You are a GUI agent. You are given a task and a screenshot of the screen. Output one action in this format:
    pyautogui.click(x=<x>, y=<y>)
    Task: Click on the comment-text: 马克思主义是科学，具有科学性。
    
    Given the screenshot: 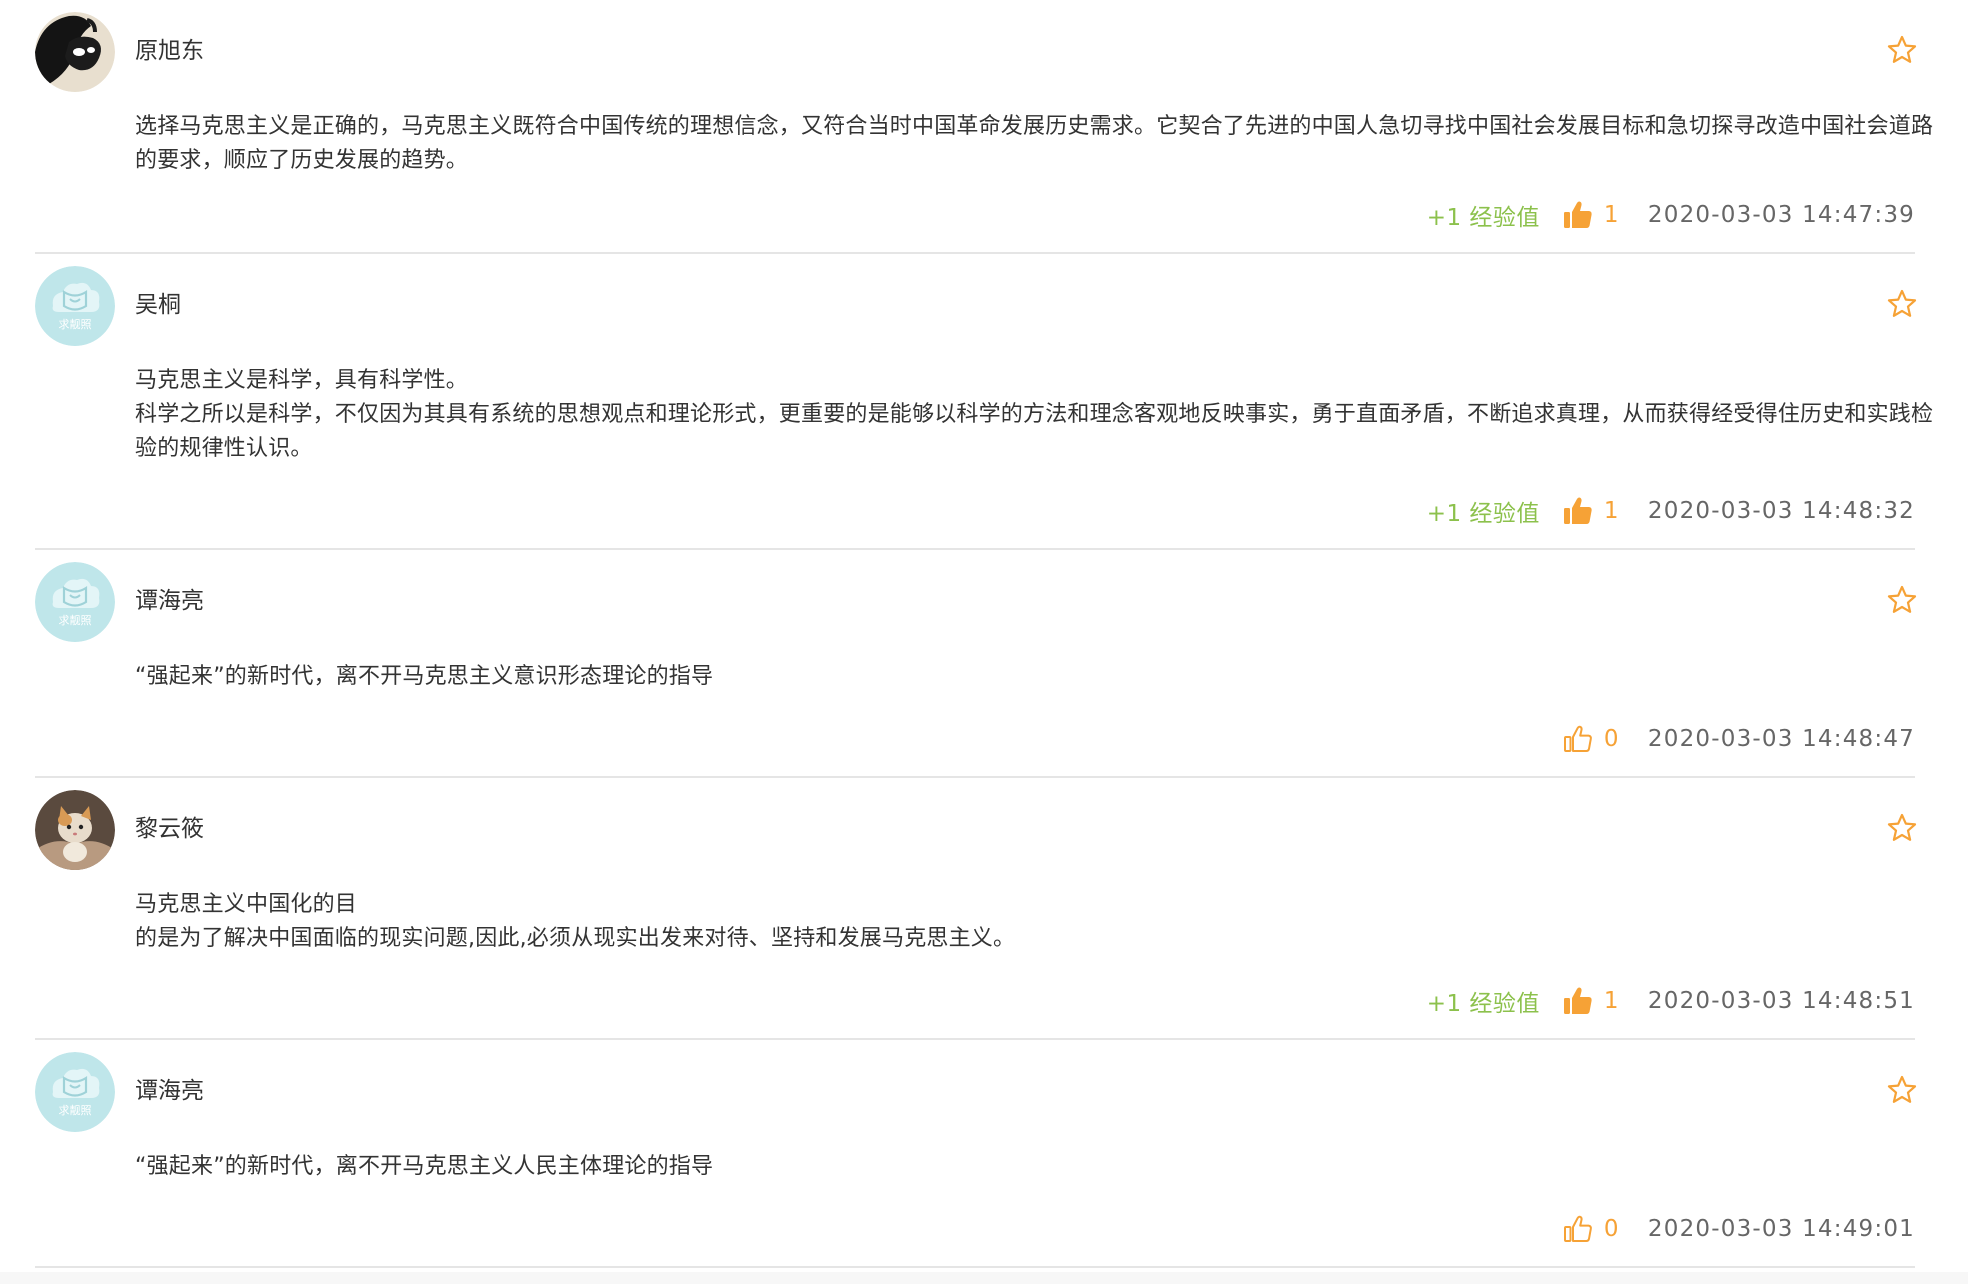 What is the action you would take?
    pyautogui.click(x=302, y=380)
    